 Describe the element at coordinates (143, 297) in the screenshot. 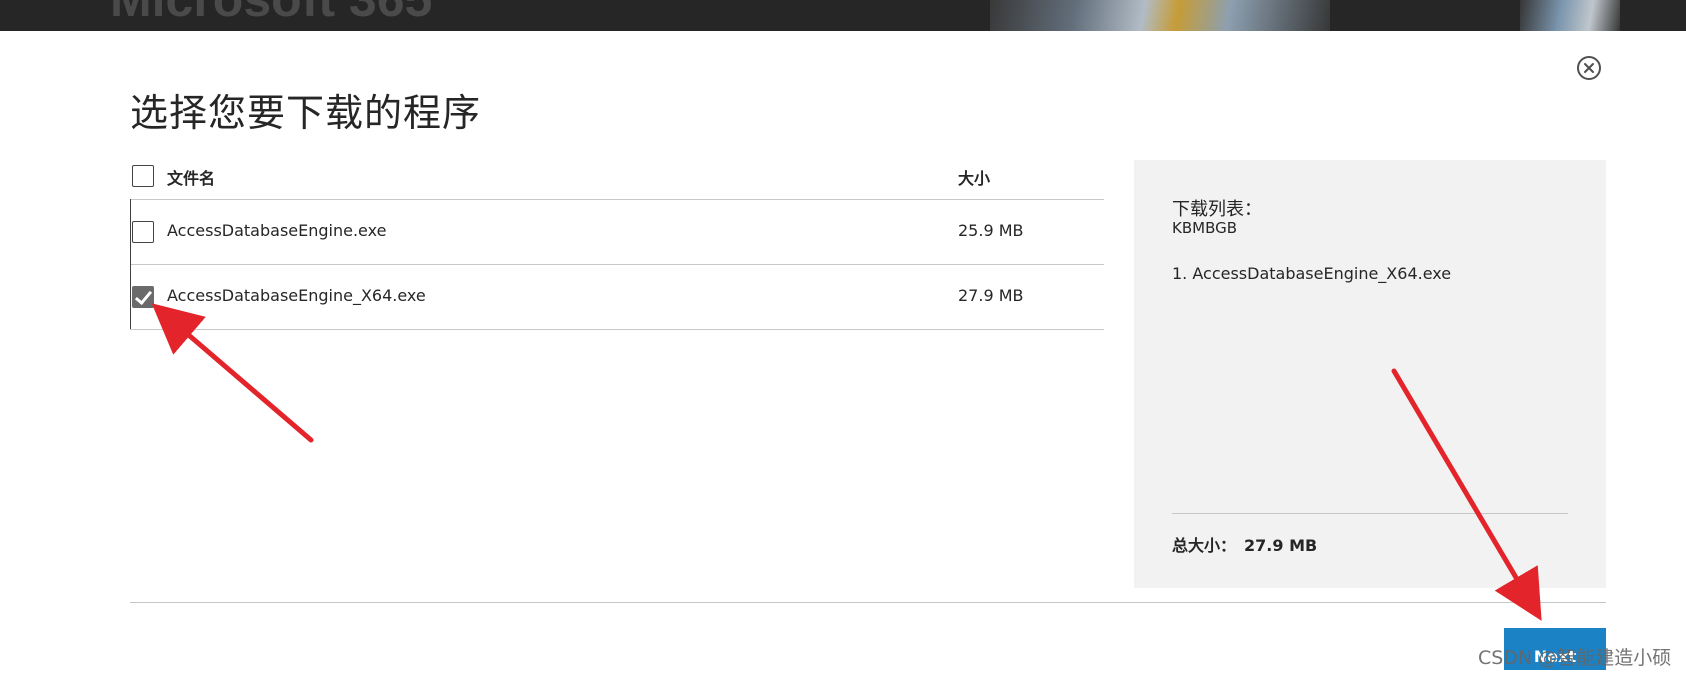

I see `file-checkbox-accessdatabaseengine-x64` at that location.